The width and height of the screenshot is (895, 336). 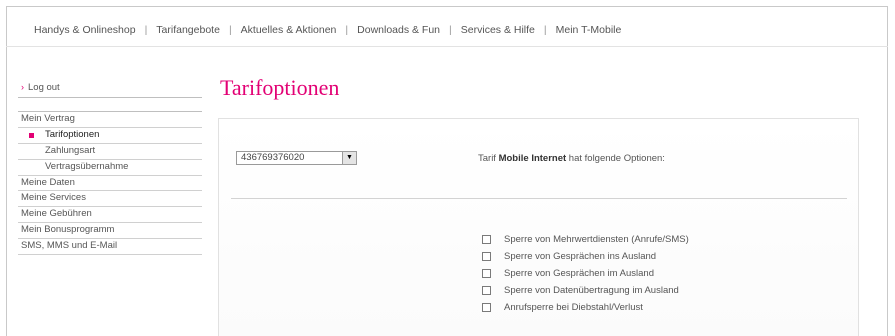 I want to click on panel-divider, so click(x=539, y=198).